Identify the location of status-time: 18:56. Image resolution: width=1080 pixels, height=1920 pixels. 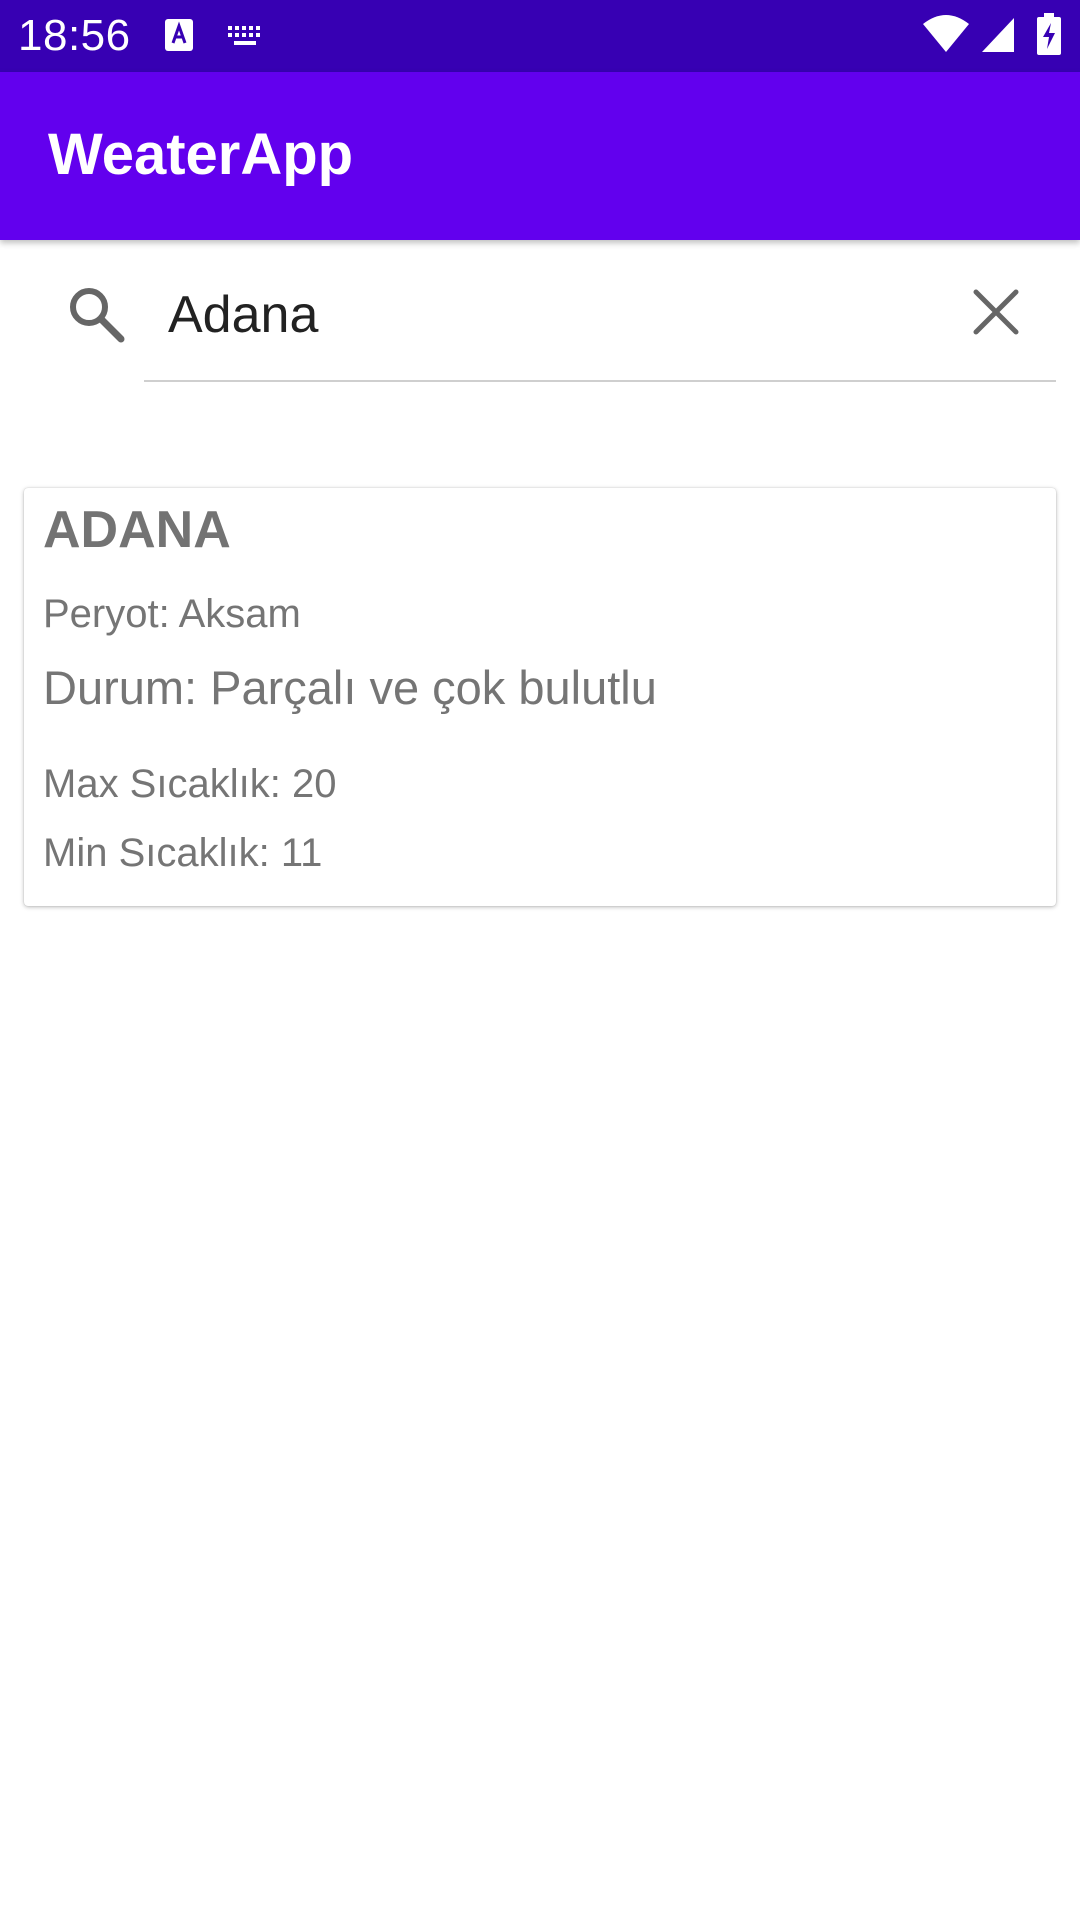
(74, 35).